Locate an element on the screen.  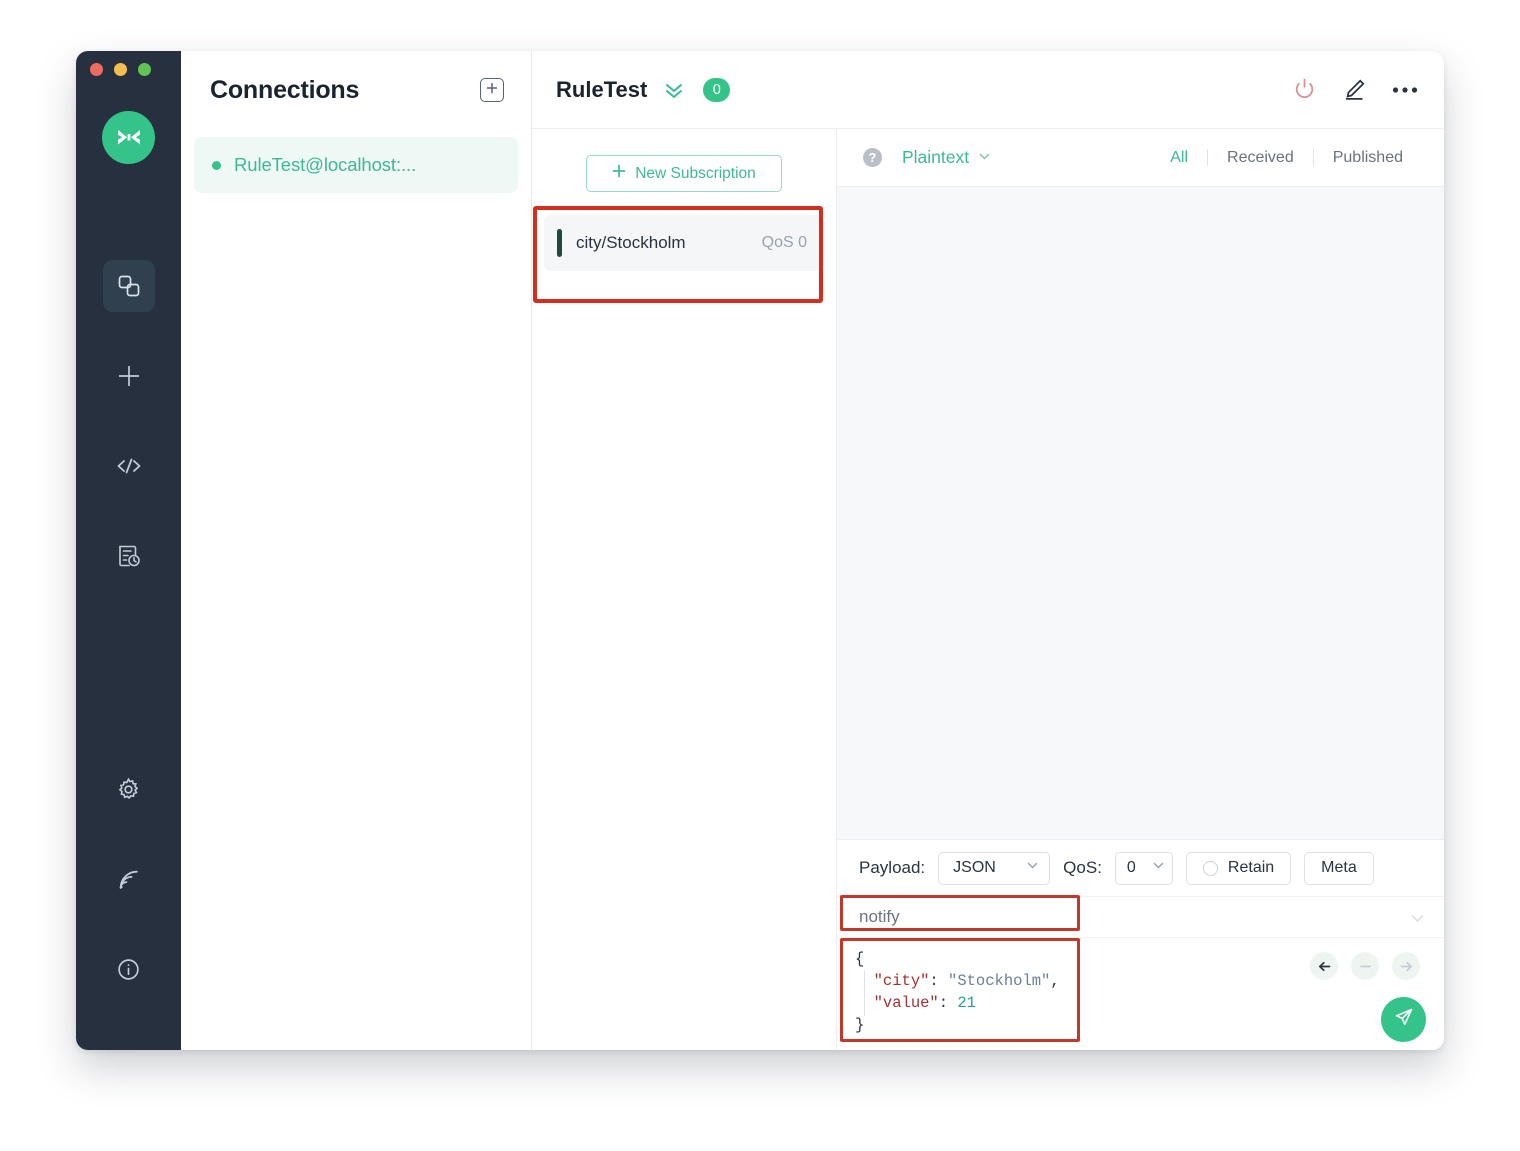
arrow-left-icon is located at coordinates (1324, 966).